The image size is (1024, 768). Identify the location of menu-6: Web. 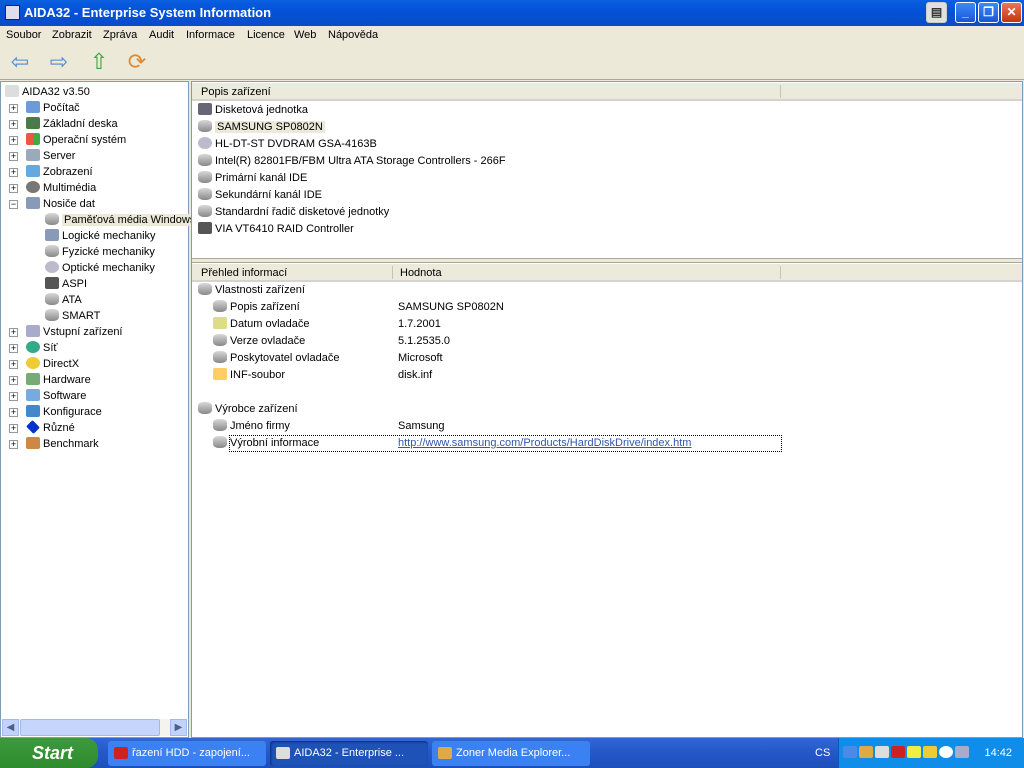
(305, 35).